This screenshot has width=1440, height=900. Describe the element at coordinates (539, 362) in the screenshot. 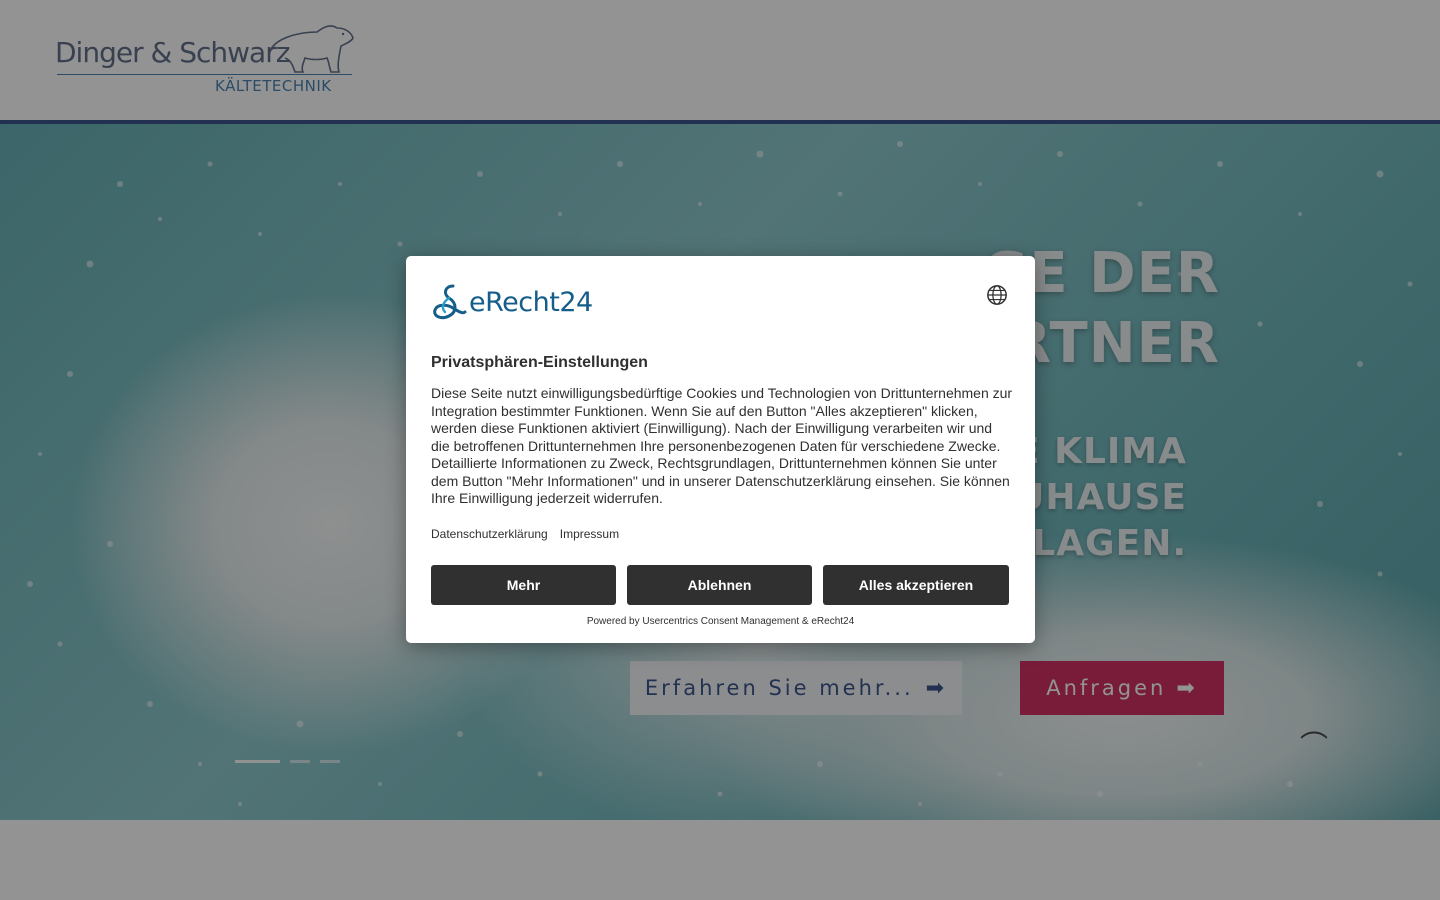

I see `consent-title: Privatsphären-Einstellungen` at that location.